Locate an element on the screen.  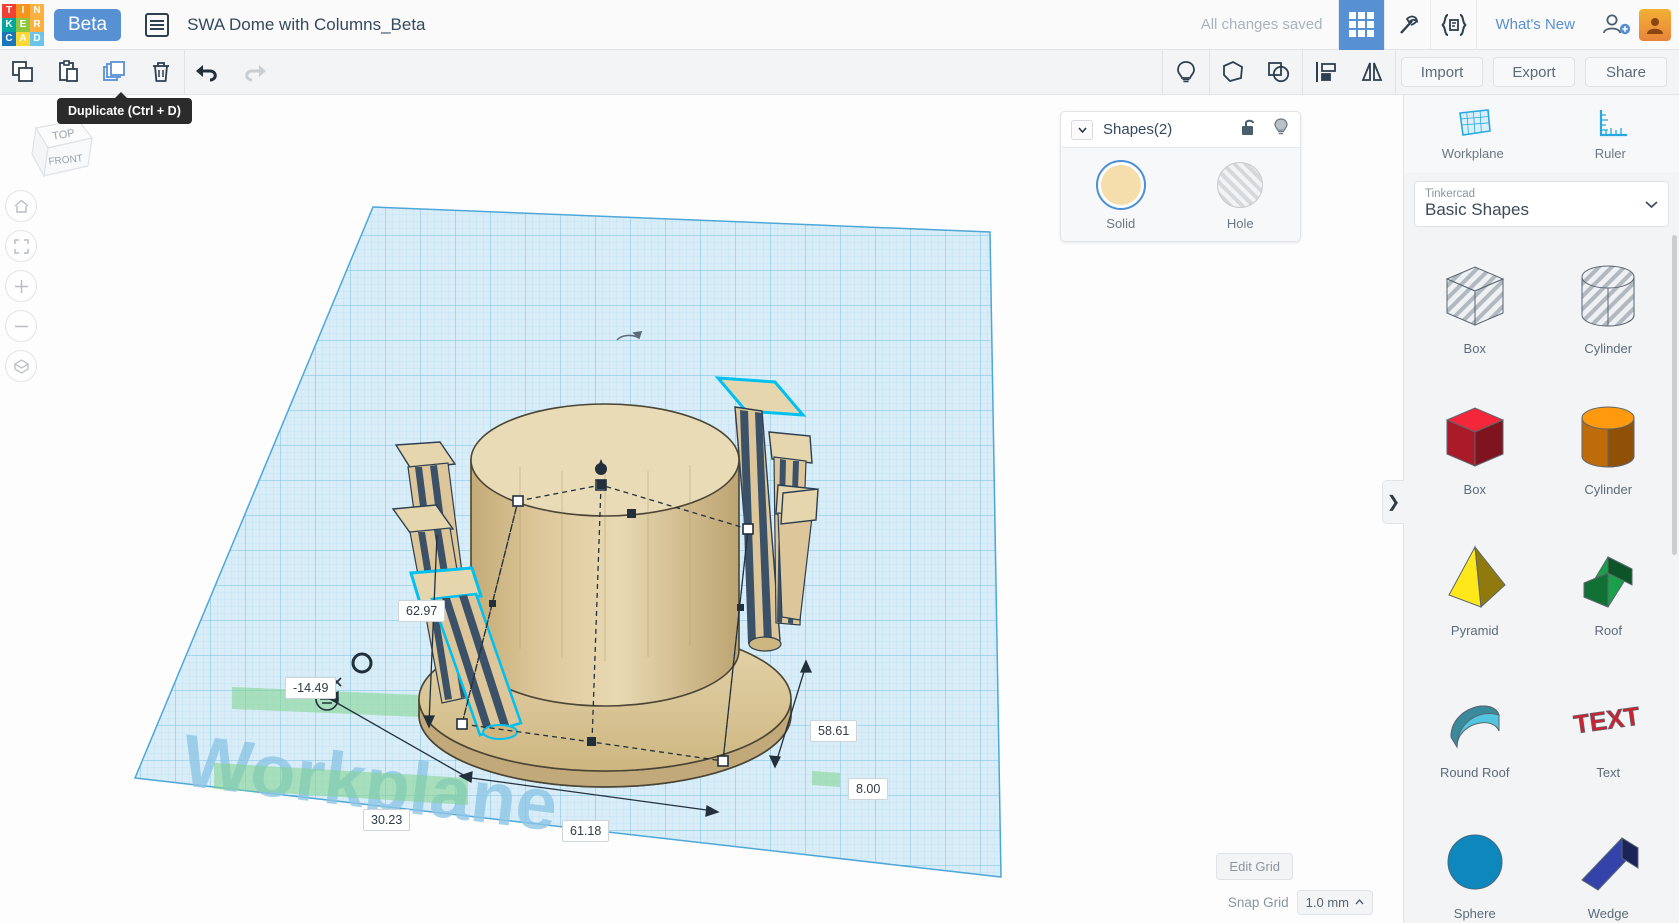
logo-tile-r: R is located at coordinates (37, 24).